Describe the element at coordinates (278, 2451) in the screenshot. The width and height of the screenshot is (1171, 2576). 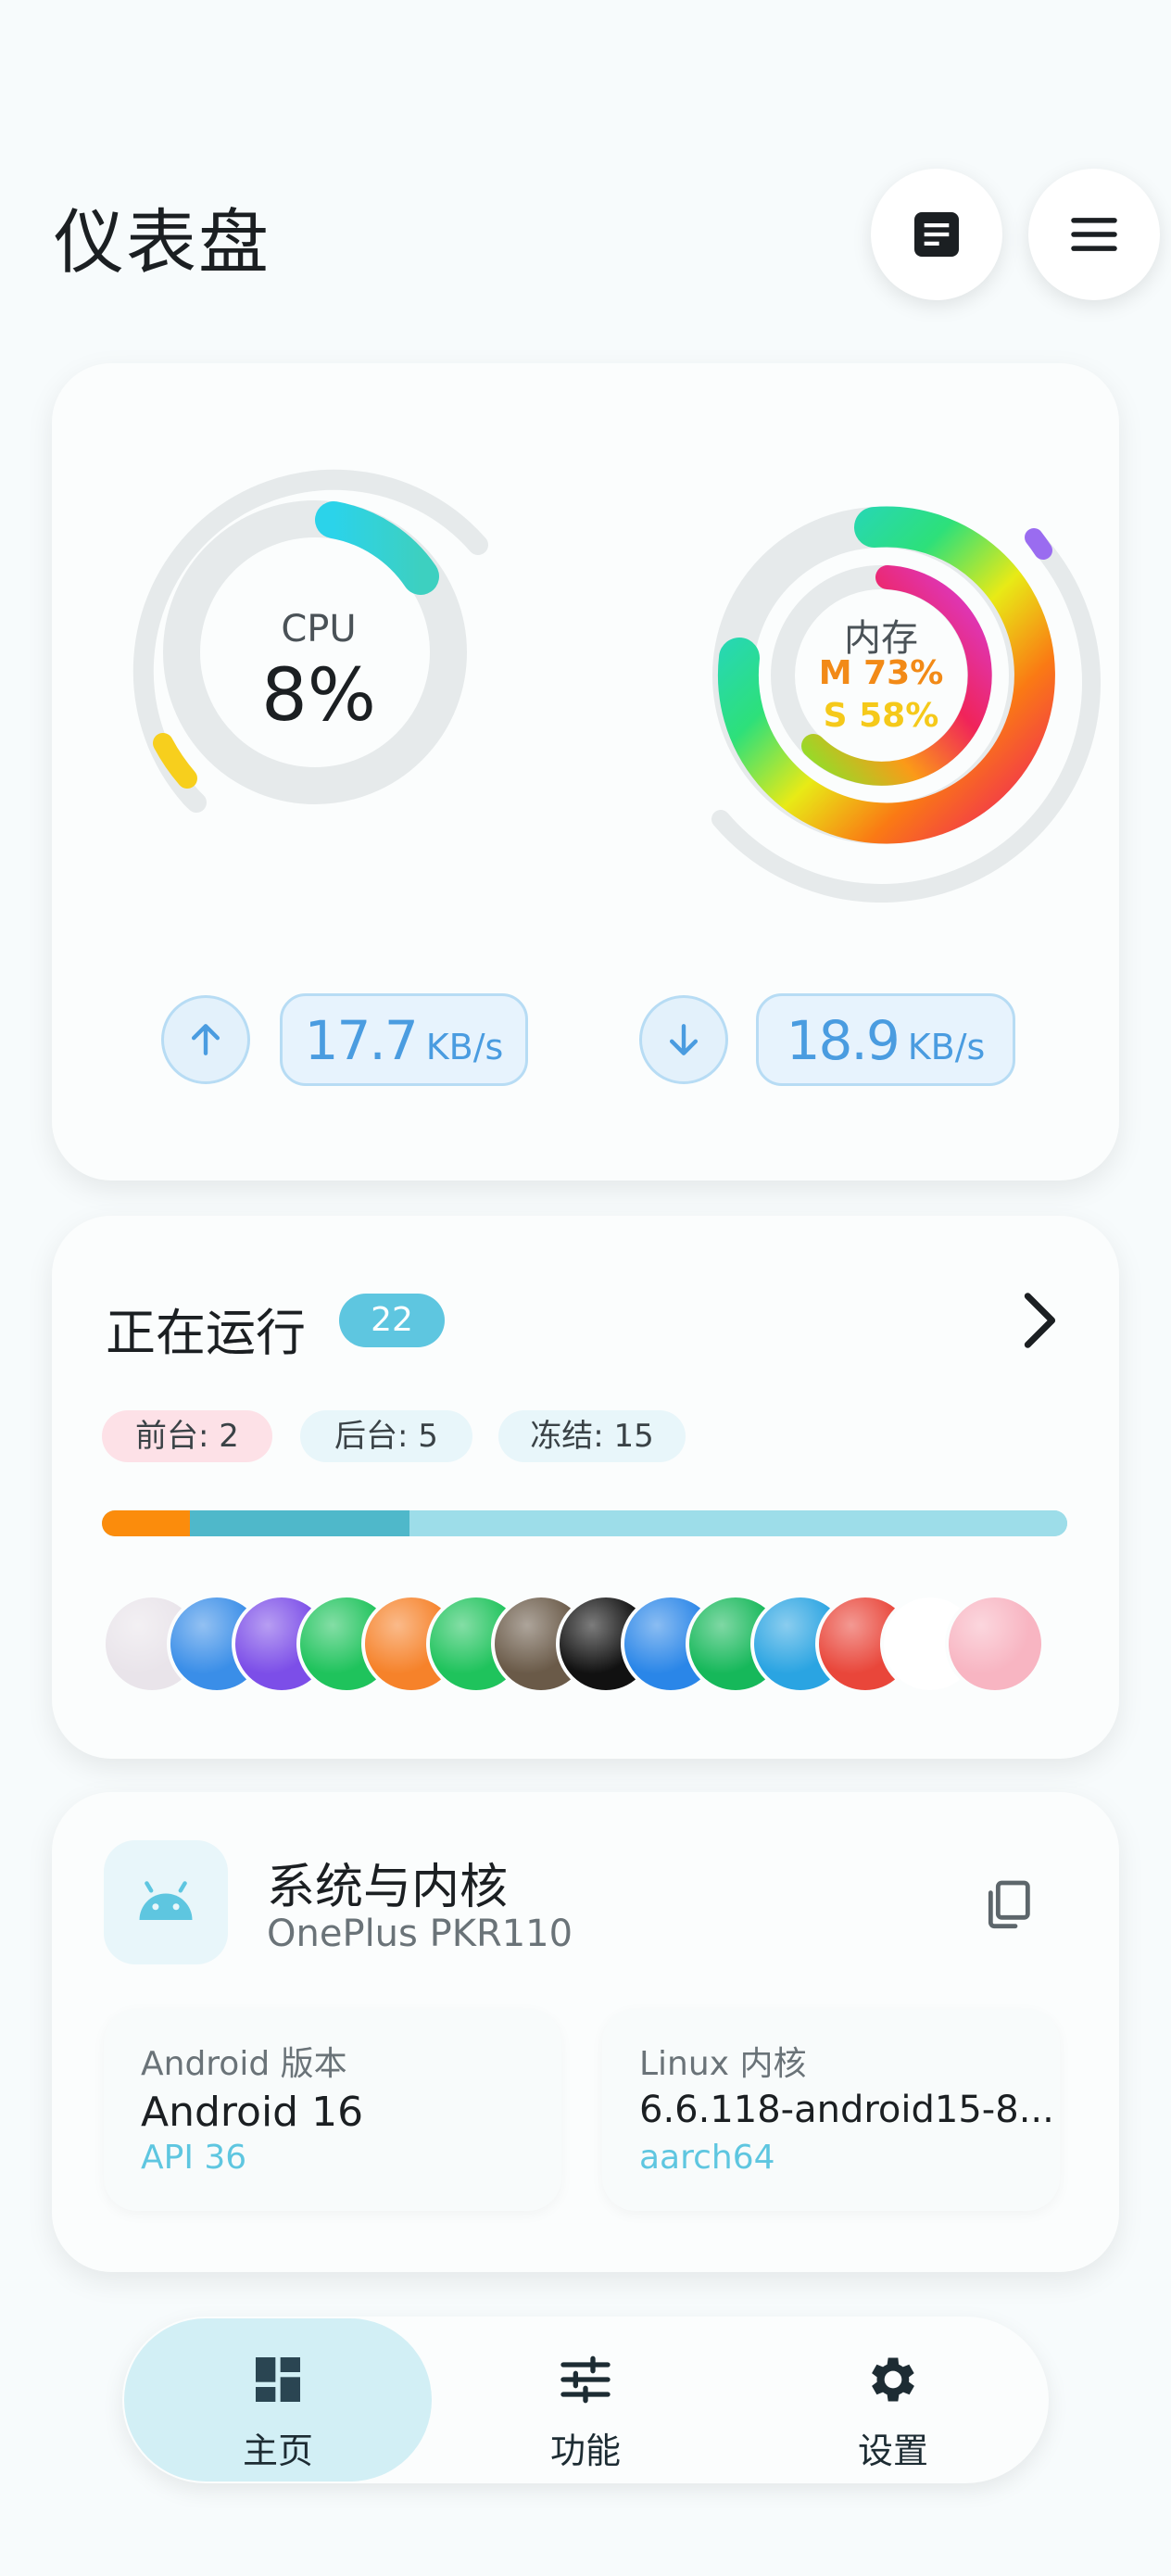
I see `nav-home-label: 主页` at that location.